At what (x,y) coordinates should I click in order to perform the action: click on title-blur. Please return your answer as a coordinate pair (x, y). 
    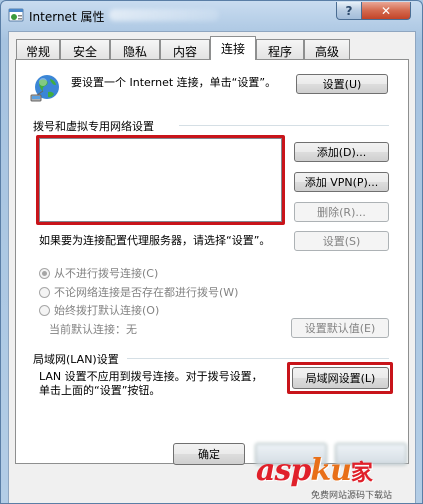
    Looking at the image, I should click on (164, 15).